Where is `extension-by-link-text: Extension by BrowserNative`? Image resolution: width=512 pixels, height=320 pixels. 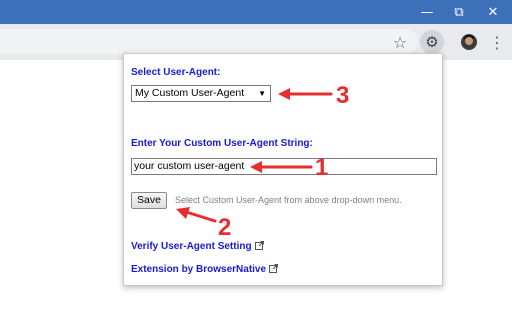
extension-by-link-text: Extension by BrowserNative is located at coordinates (199, 269).